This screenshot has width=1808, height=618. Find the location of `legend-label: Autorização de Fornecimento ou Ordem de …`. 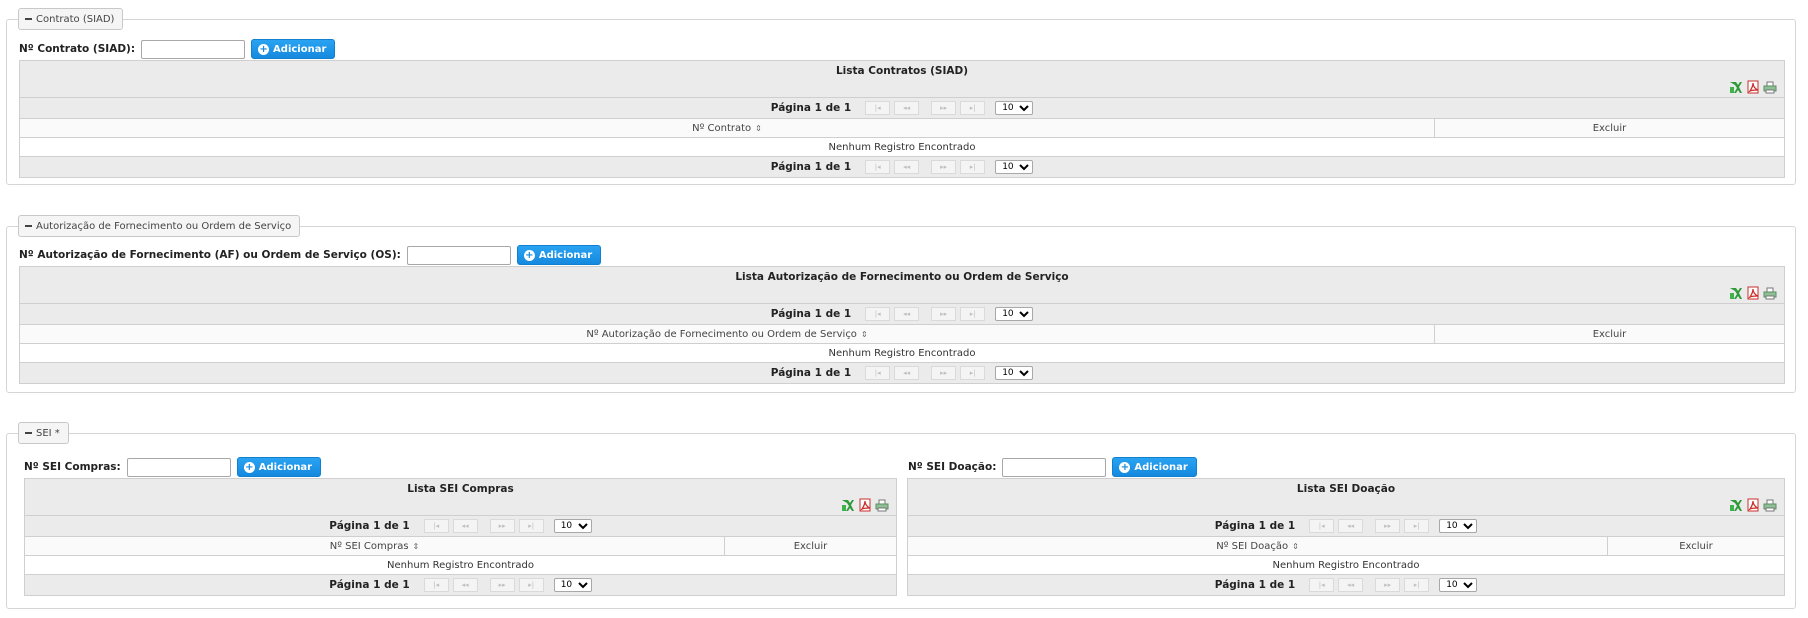

legend-label: Autorização de Fornecimento ou Ordem de … is located at coordinates (164, 226).